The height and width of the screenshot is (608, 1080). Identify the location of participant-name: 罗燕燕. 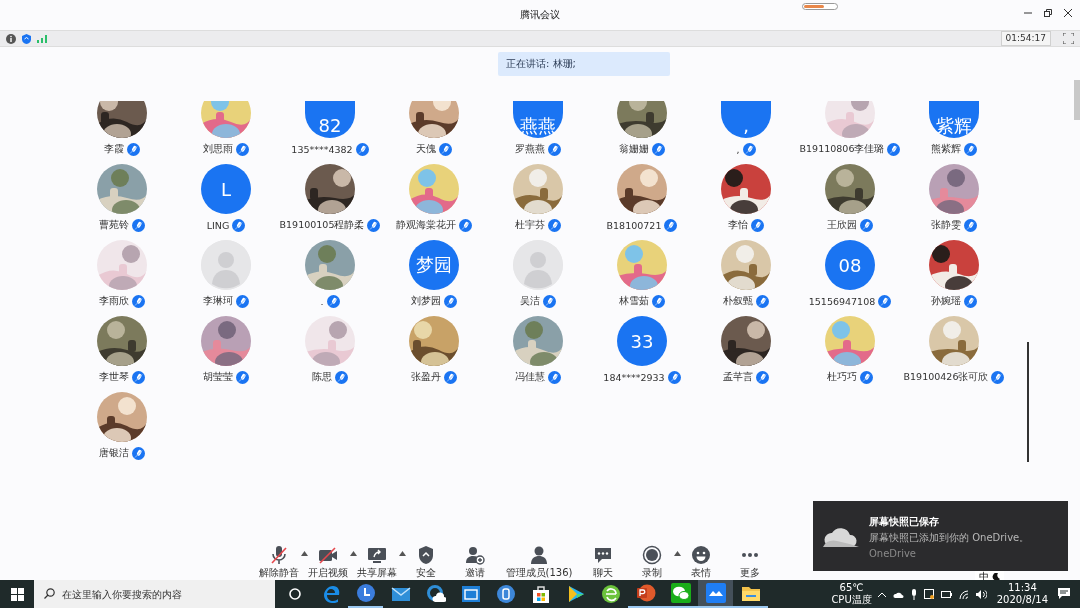
(530, 149).